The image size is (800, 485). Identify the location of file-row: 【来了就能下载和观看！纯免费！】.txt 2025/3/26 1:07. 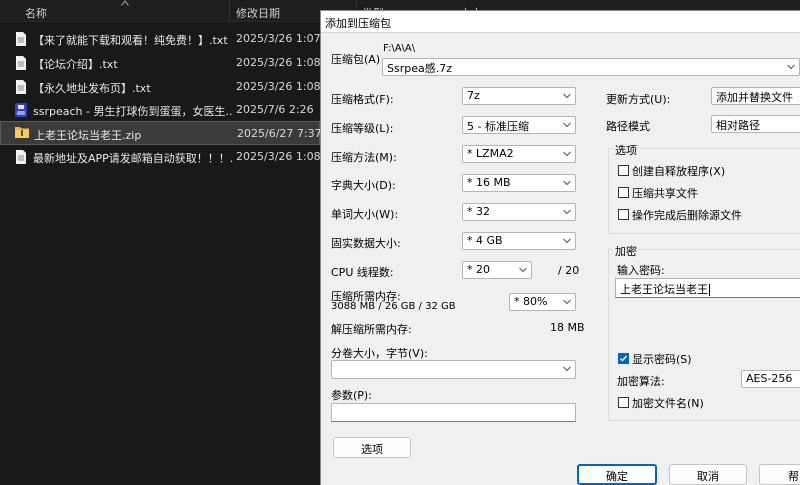
(160, 39).